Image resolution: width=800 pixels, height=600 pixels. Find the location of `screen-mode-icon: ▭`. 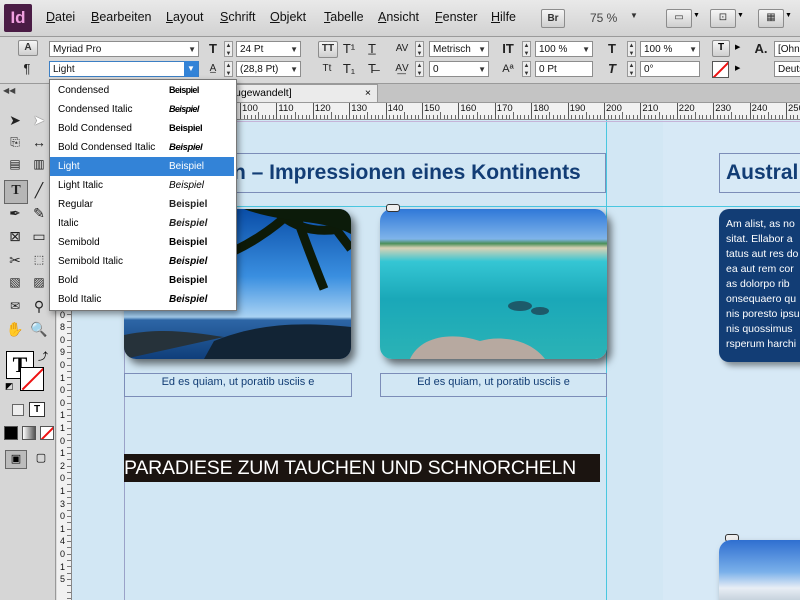

screen-mode-icon: ▭ is located at coordinates (679, 18).